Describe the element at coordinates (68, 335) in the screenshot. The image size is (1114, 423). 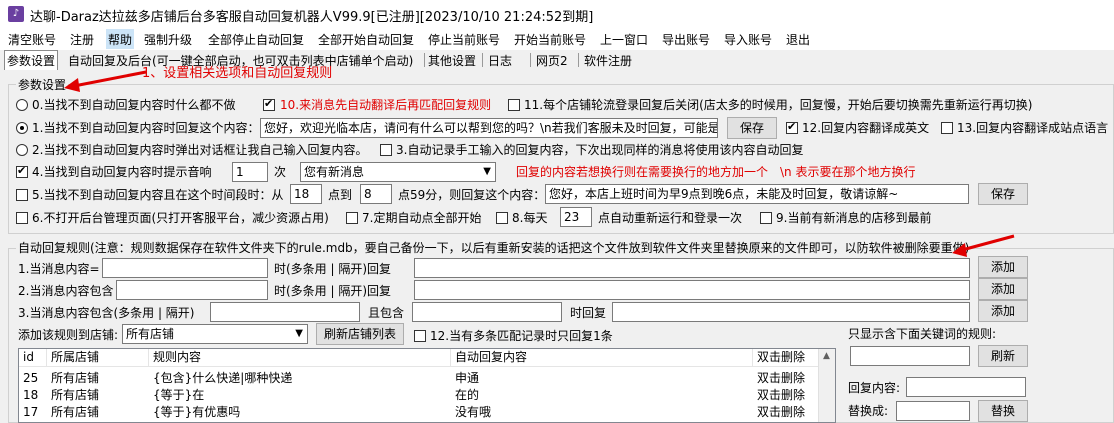
I see `add-to-shop-label: 添加该规则到店铺:` at that location.